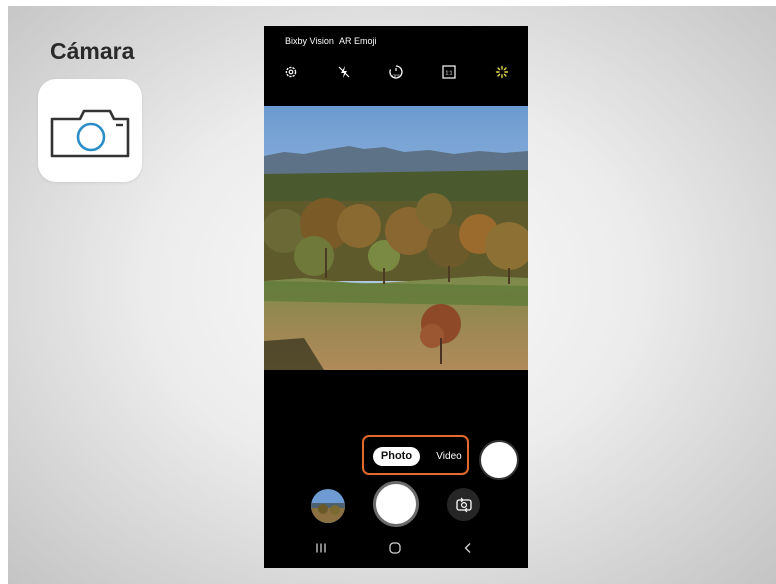 The height and width of the screenshot is (584, 776). Describe the element at coordinates (358, 41) in the screenshot. I see `ar-emoji-link: AR Emoji` at that location.